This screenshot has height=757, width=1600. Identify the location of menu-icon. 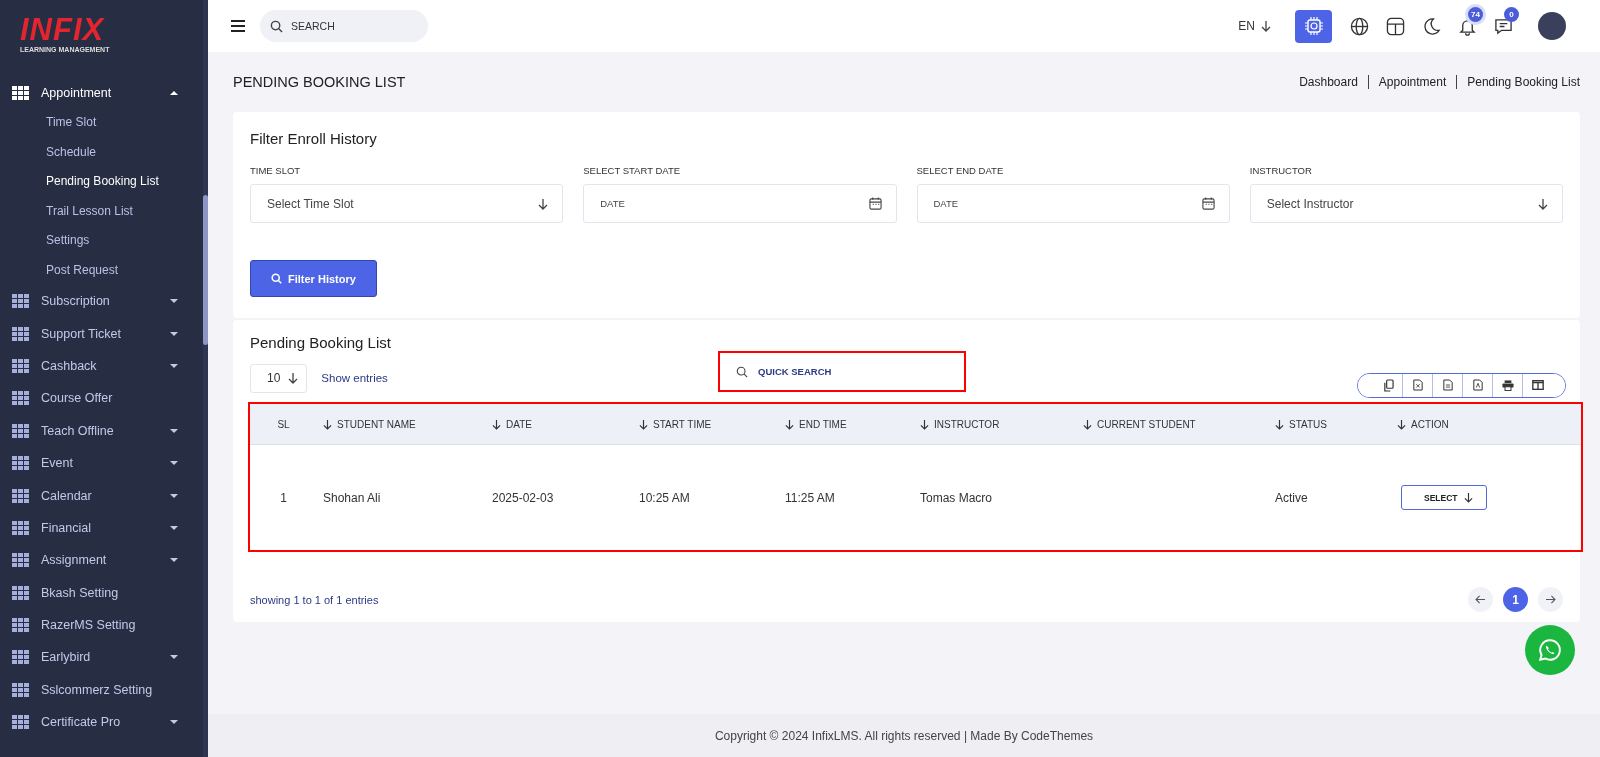
(238, 26).